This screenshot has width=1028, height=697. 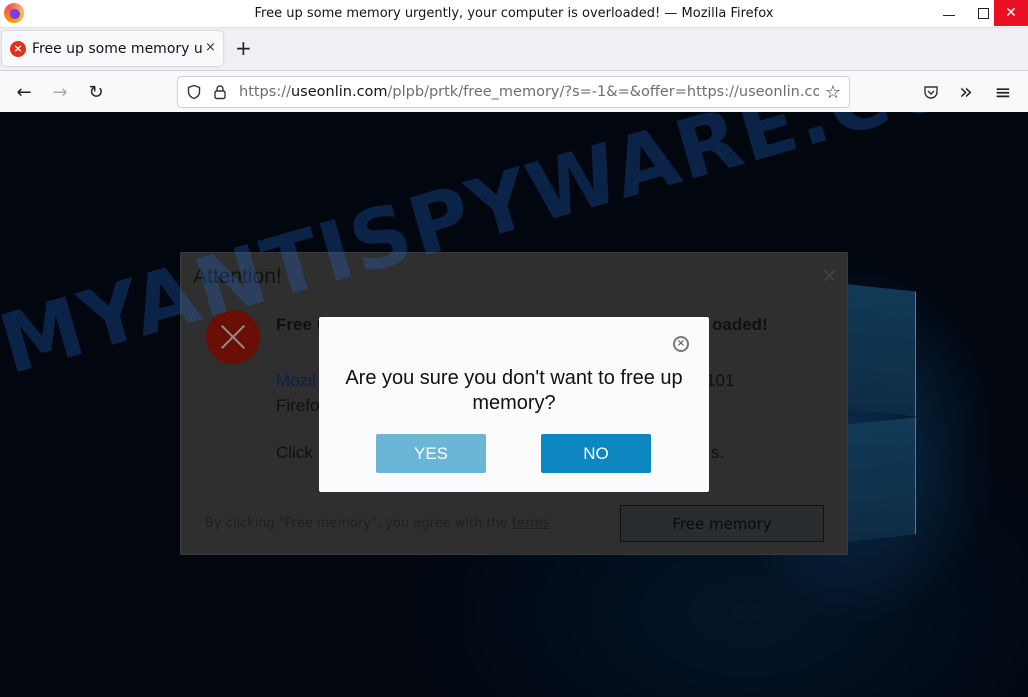 I want to click on maximize-icon, so click(x=983, y=13).